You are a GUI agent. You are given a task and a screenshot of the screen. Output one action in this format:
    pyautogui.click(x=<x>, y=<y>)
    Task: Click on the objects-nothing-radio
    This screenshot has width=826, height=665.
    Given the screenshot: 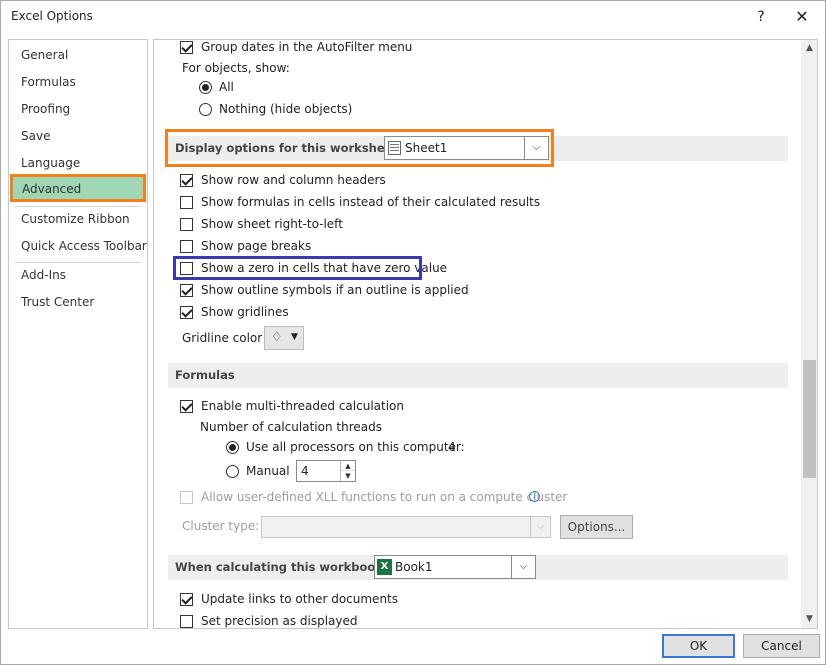 What is the action you would take?
    pyautogui.click(x=205, y=109)
    